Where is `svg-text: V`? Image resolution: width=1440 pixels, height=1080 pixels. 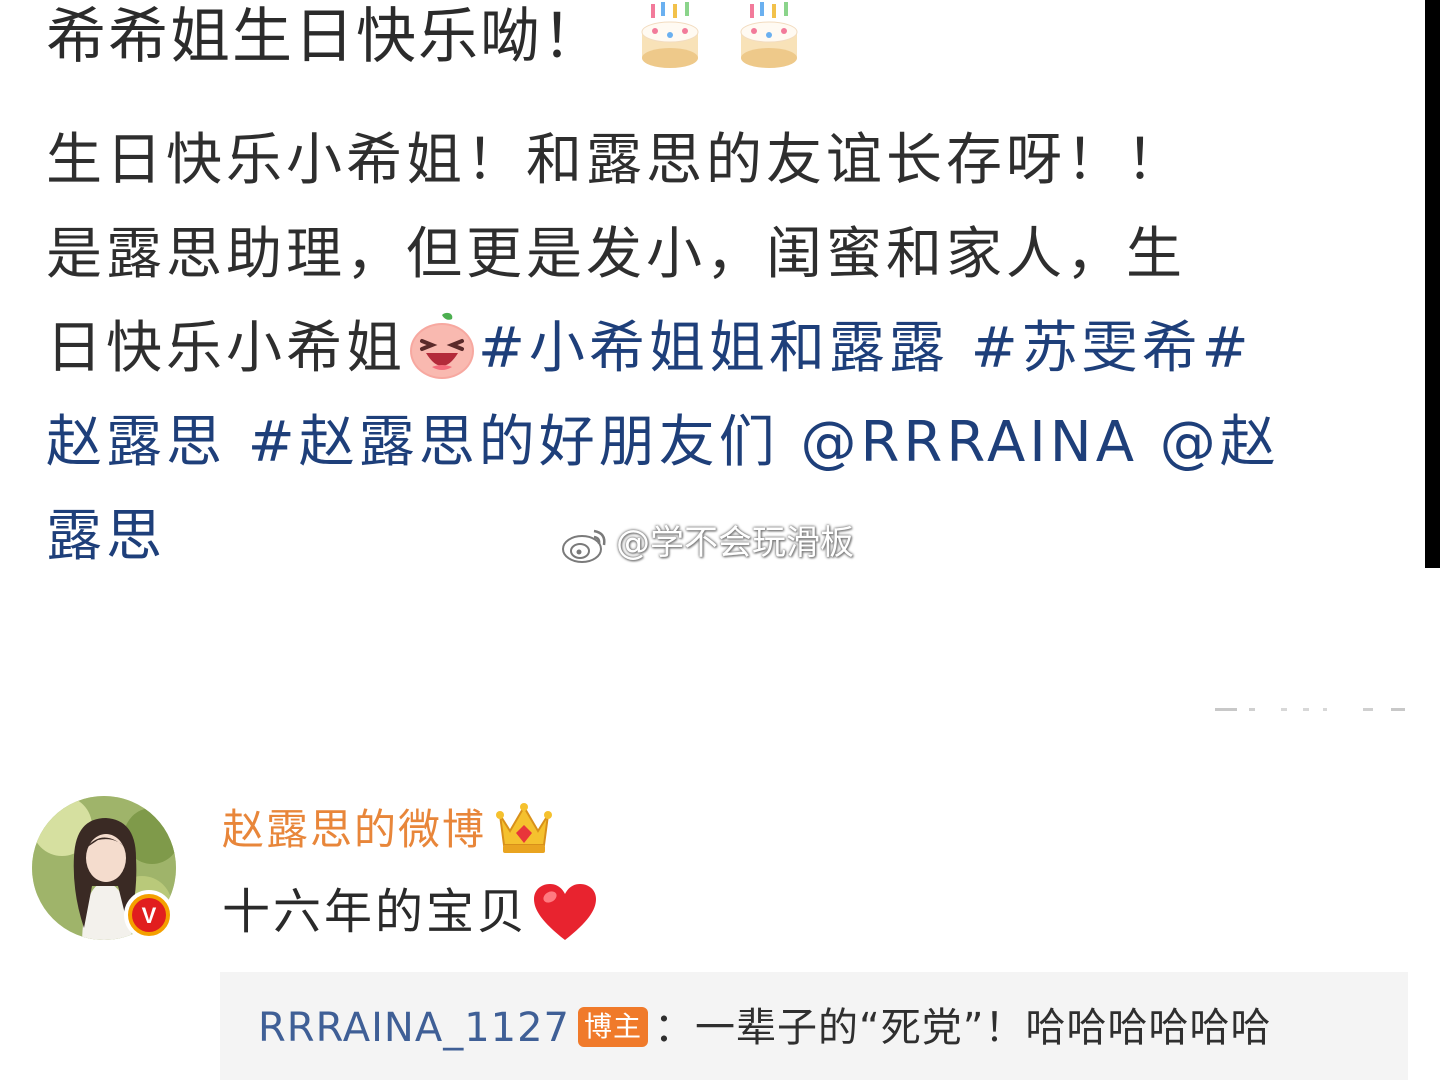 svg-text: V is located at coordinates (149, 915).